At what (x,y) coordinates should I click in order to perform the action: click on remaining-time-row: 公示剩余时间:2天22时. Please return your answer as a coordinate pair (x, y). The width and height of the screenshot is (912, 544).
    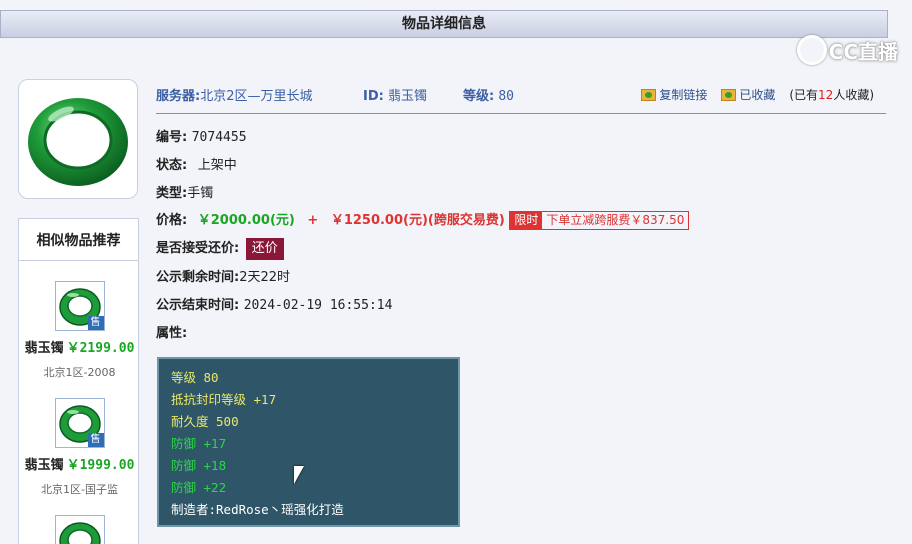
    Looking at the image, I should click on (223, 275).